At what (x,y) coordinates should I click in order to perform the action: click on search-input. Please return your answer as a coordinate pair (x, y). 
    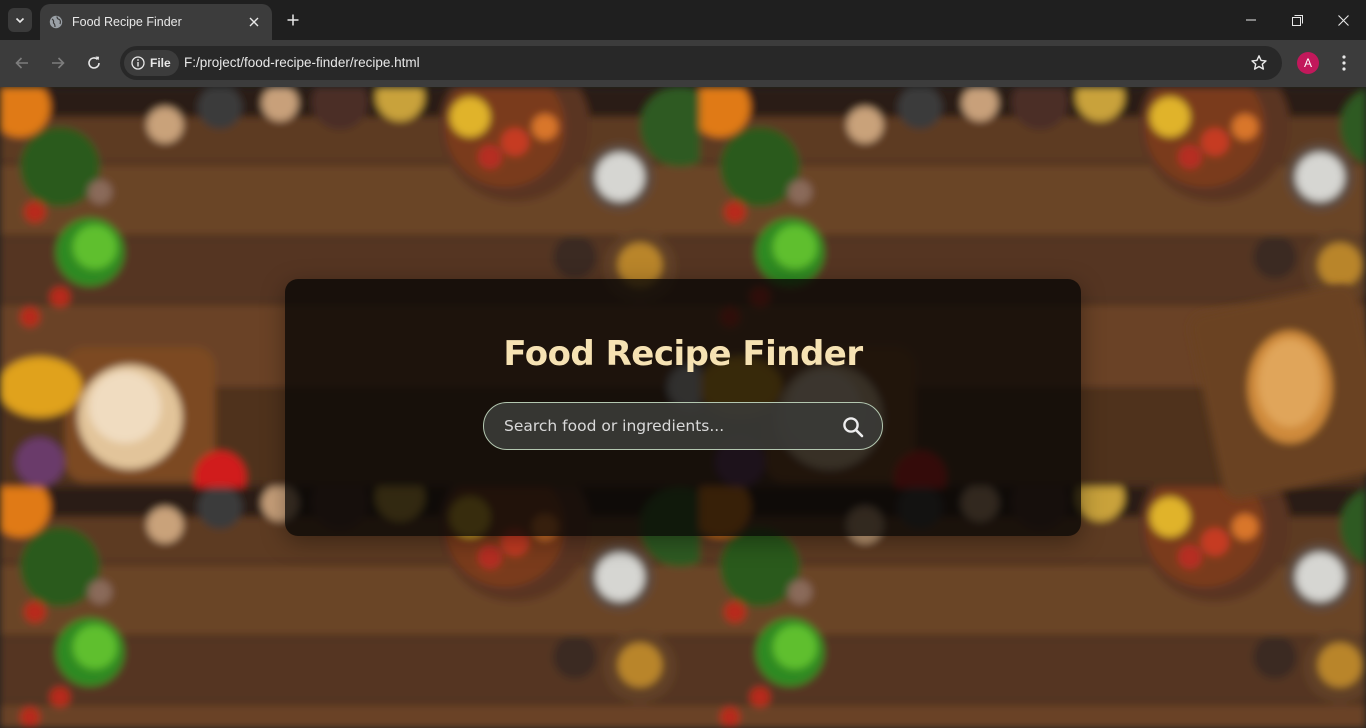
    Looking at the image, I should click on (669, 426).